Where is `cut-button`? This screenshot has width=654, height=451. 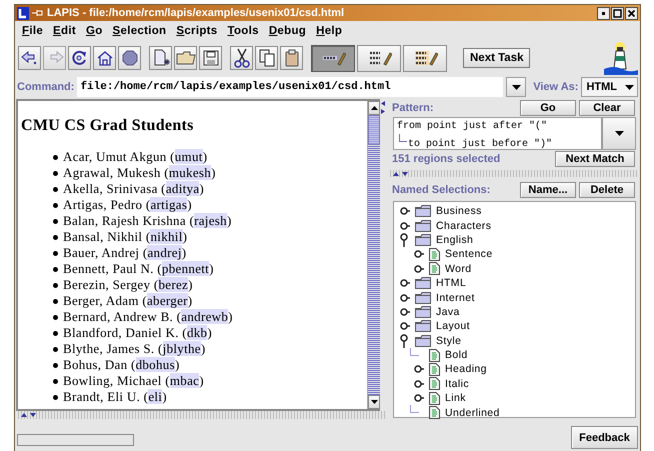
cut-button is located at coordinates (241, 58).